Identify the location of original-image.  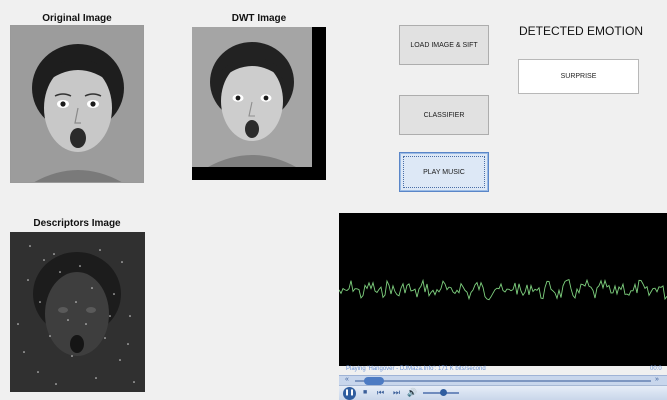
(77, 104).